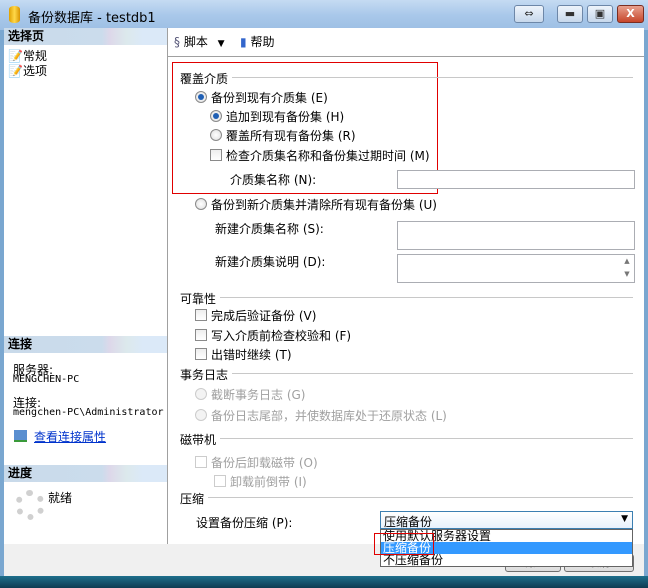  I want to click on sidebar-item-options: 📝选项, so click(27, 70).